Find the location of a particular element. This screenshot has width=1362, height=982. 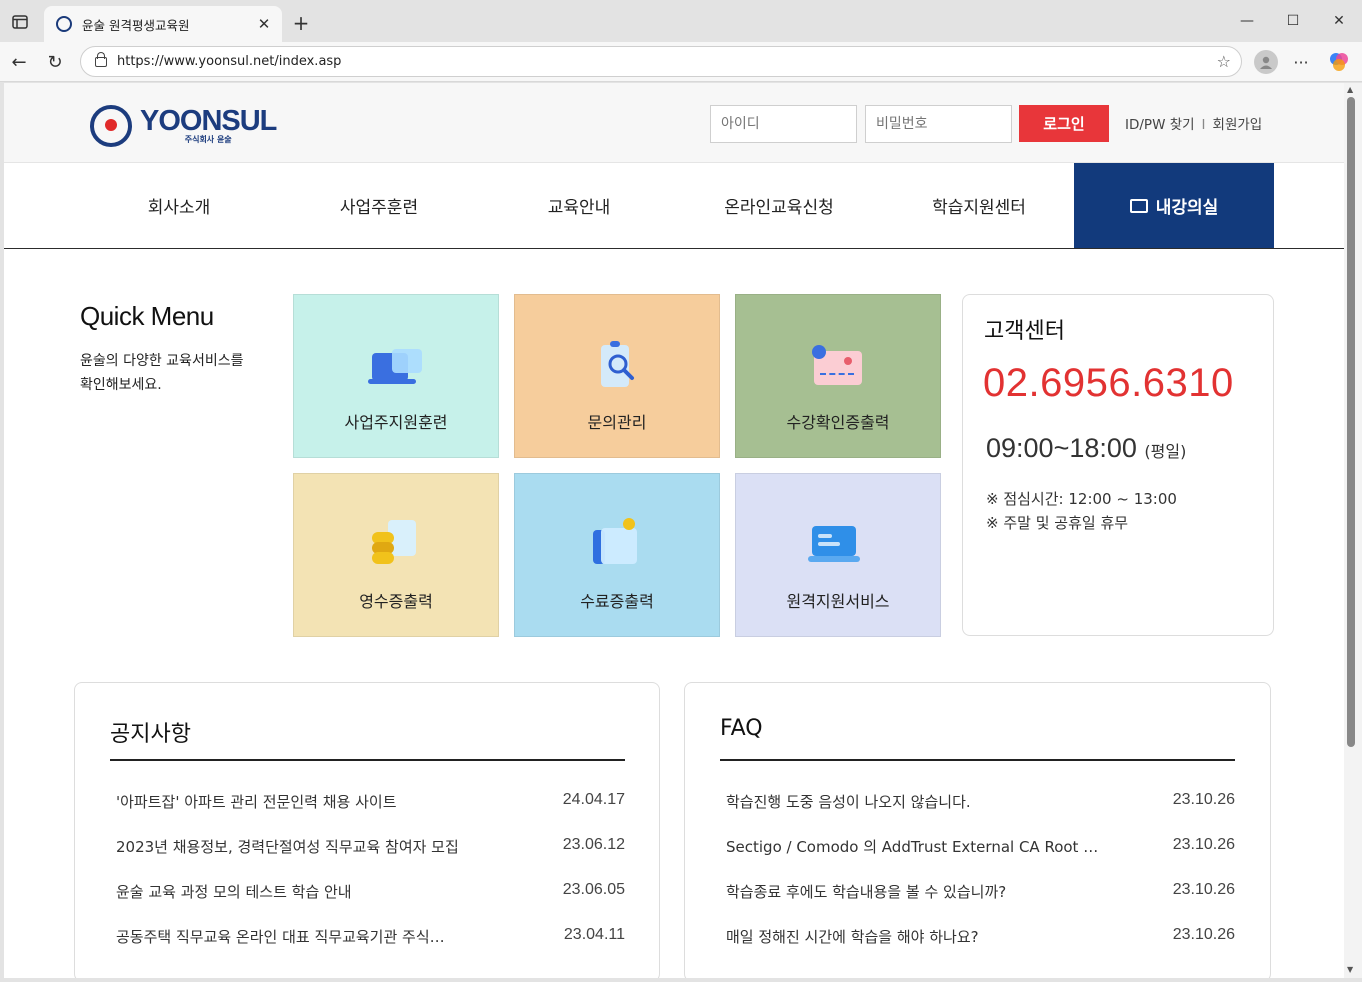

faq-row: 매일 정해진 시간에 학습을 해야 하나요? 23.10.26 is located at coordinates (977, 938).